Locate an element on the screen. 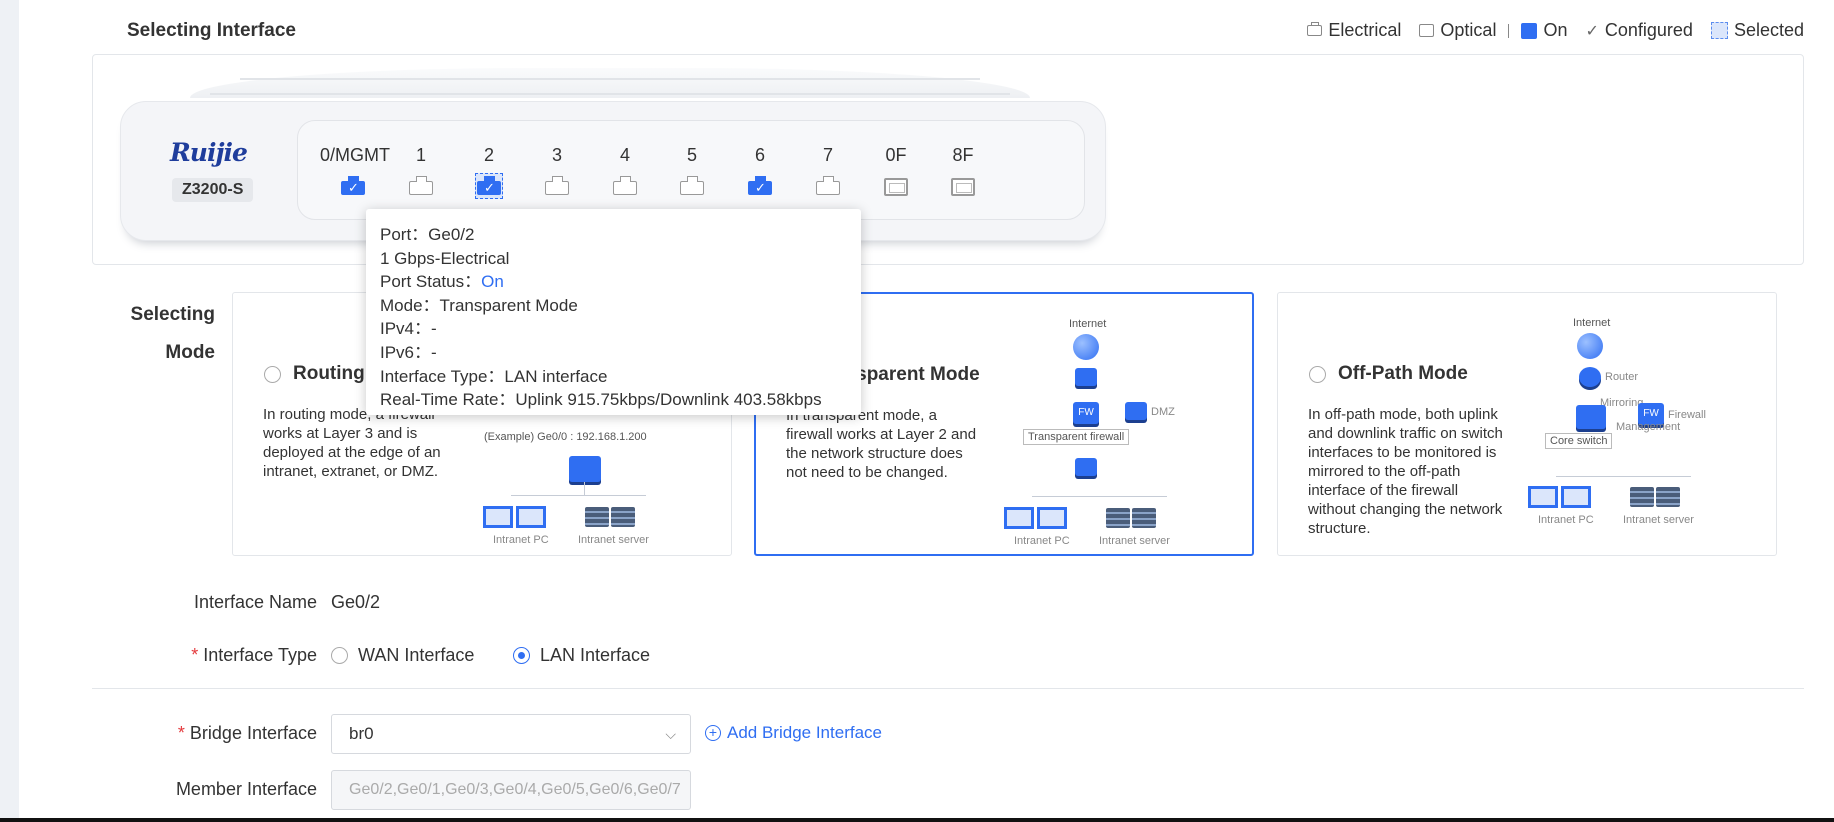 The image size is (1834, 822). wan-interface-option: WAN Interface is located at coordinates (402, 655).